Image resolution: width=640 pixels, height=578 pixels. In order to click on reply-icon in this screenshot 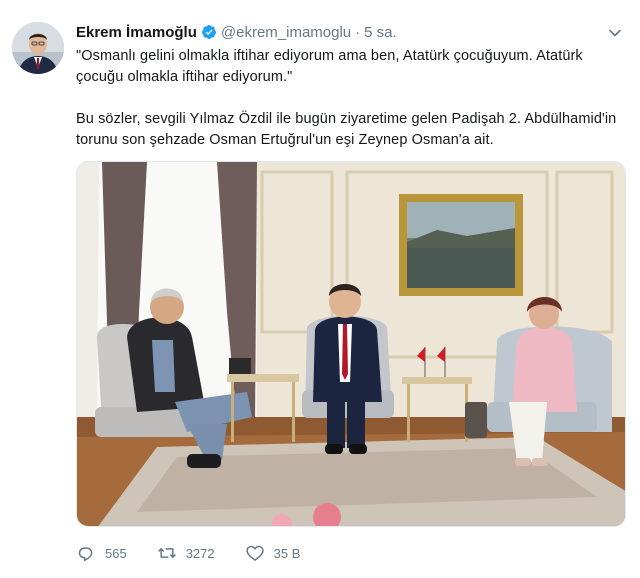, I will do `click(85, 554)`.